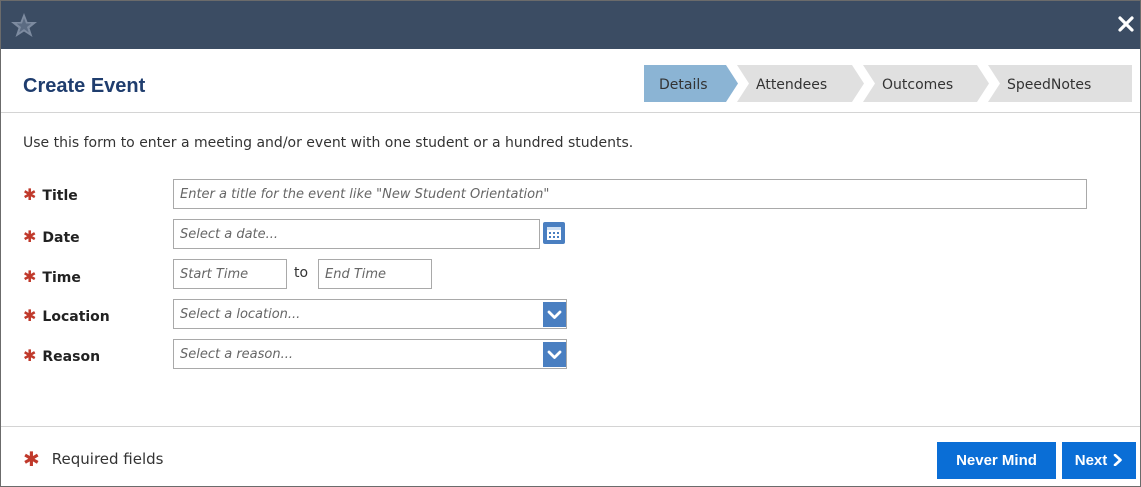  I want to click on never-mind-label: Never Mind, so click(996, 460).